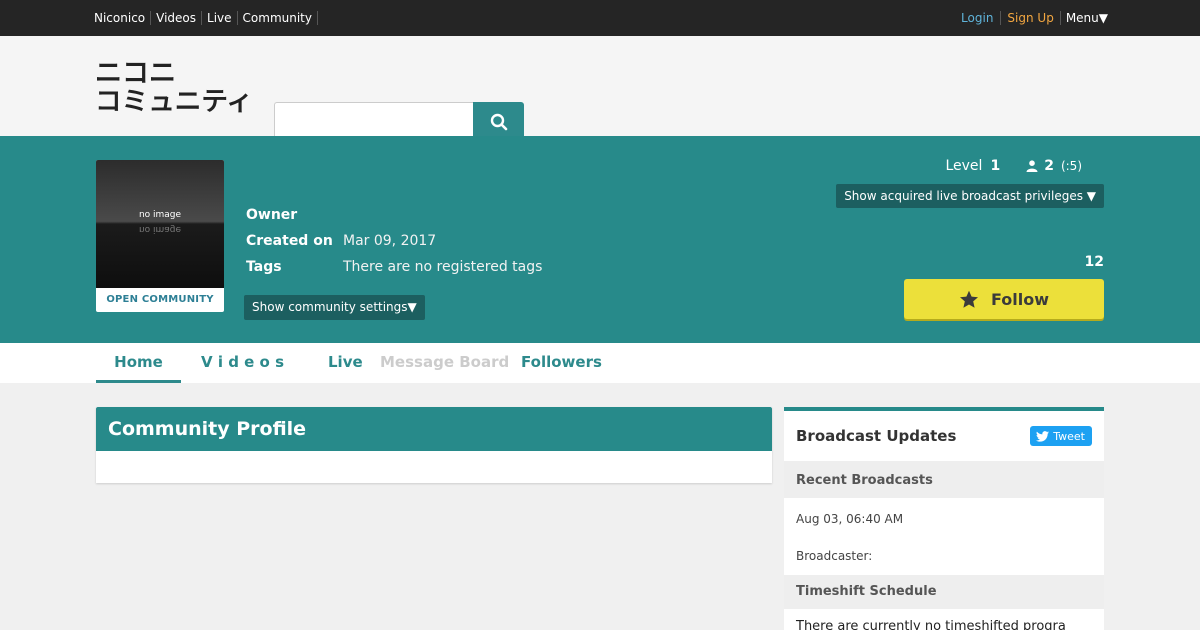 This screenshot has width=1200, height=630. I want to click on community-settings-button: Show community settings▼, so click(334, 307).